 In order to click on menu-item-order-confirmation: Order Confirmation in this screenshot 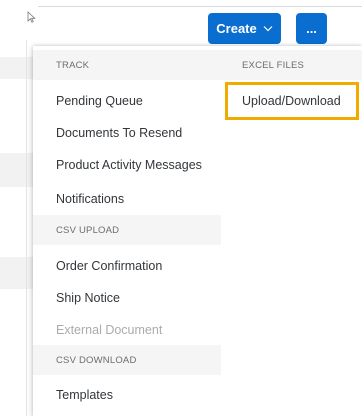, I will do `click(127, 266)`.